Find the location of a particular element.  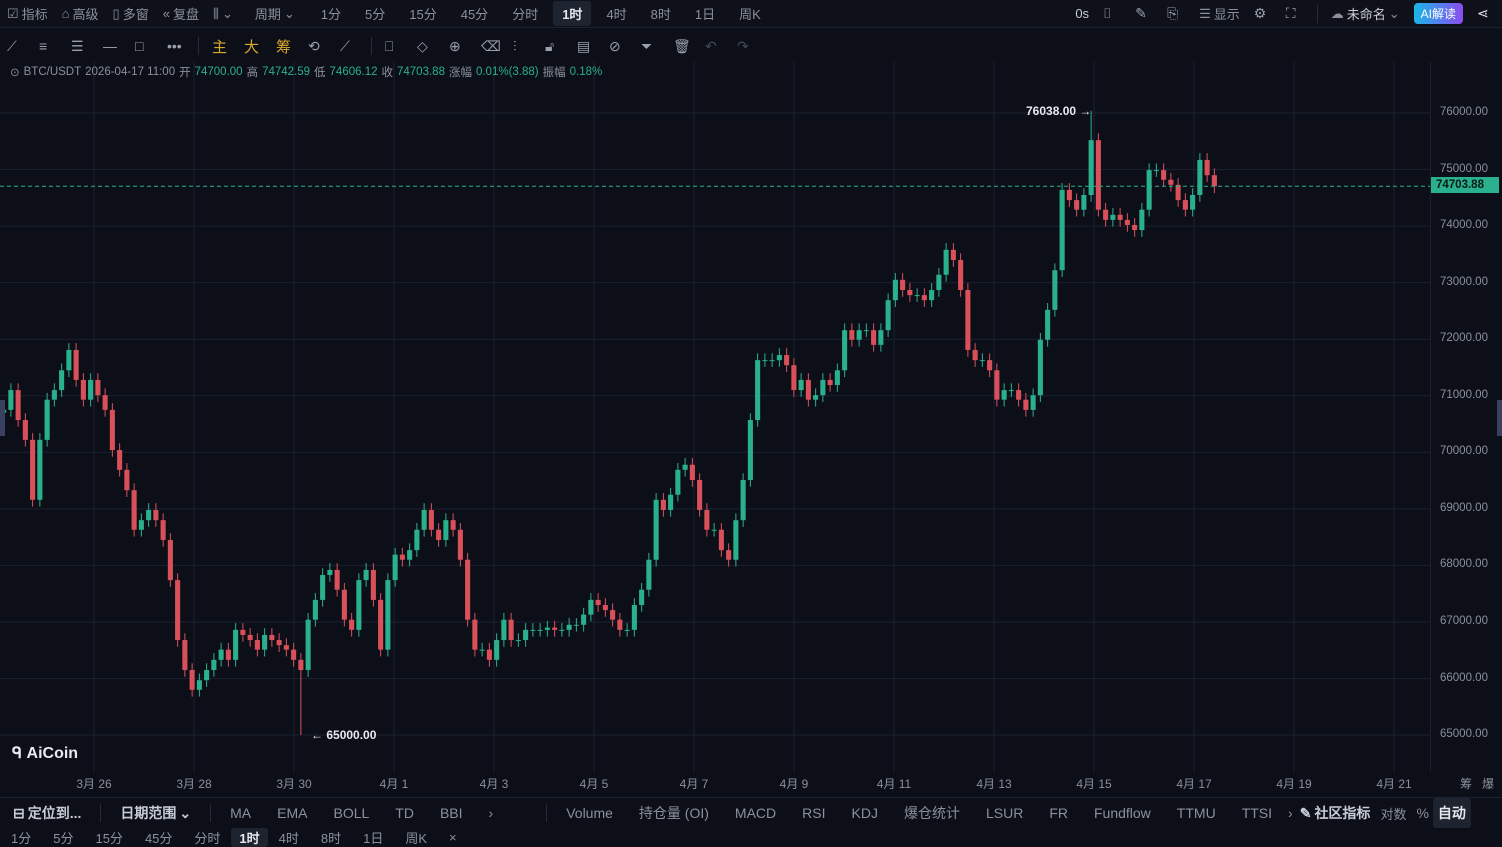

main-indicator-ema: EMA is located at coordinates (292, 813).